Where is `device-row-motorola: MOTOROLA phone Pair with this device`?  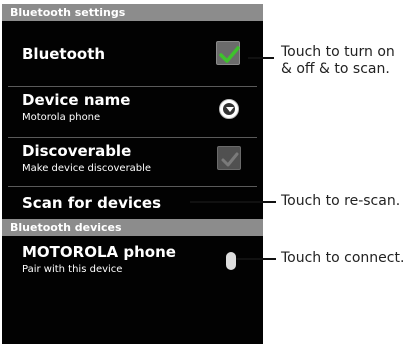
device-row-motorola: MOTOROLA phone Pair with this device is located at coordinates (132, 260).